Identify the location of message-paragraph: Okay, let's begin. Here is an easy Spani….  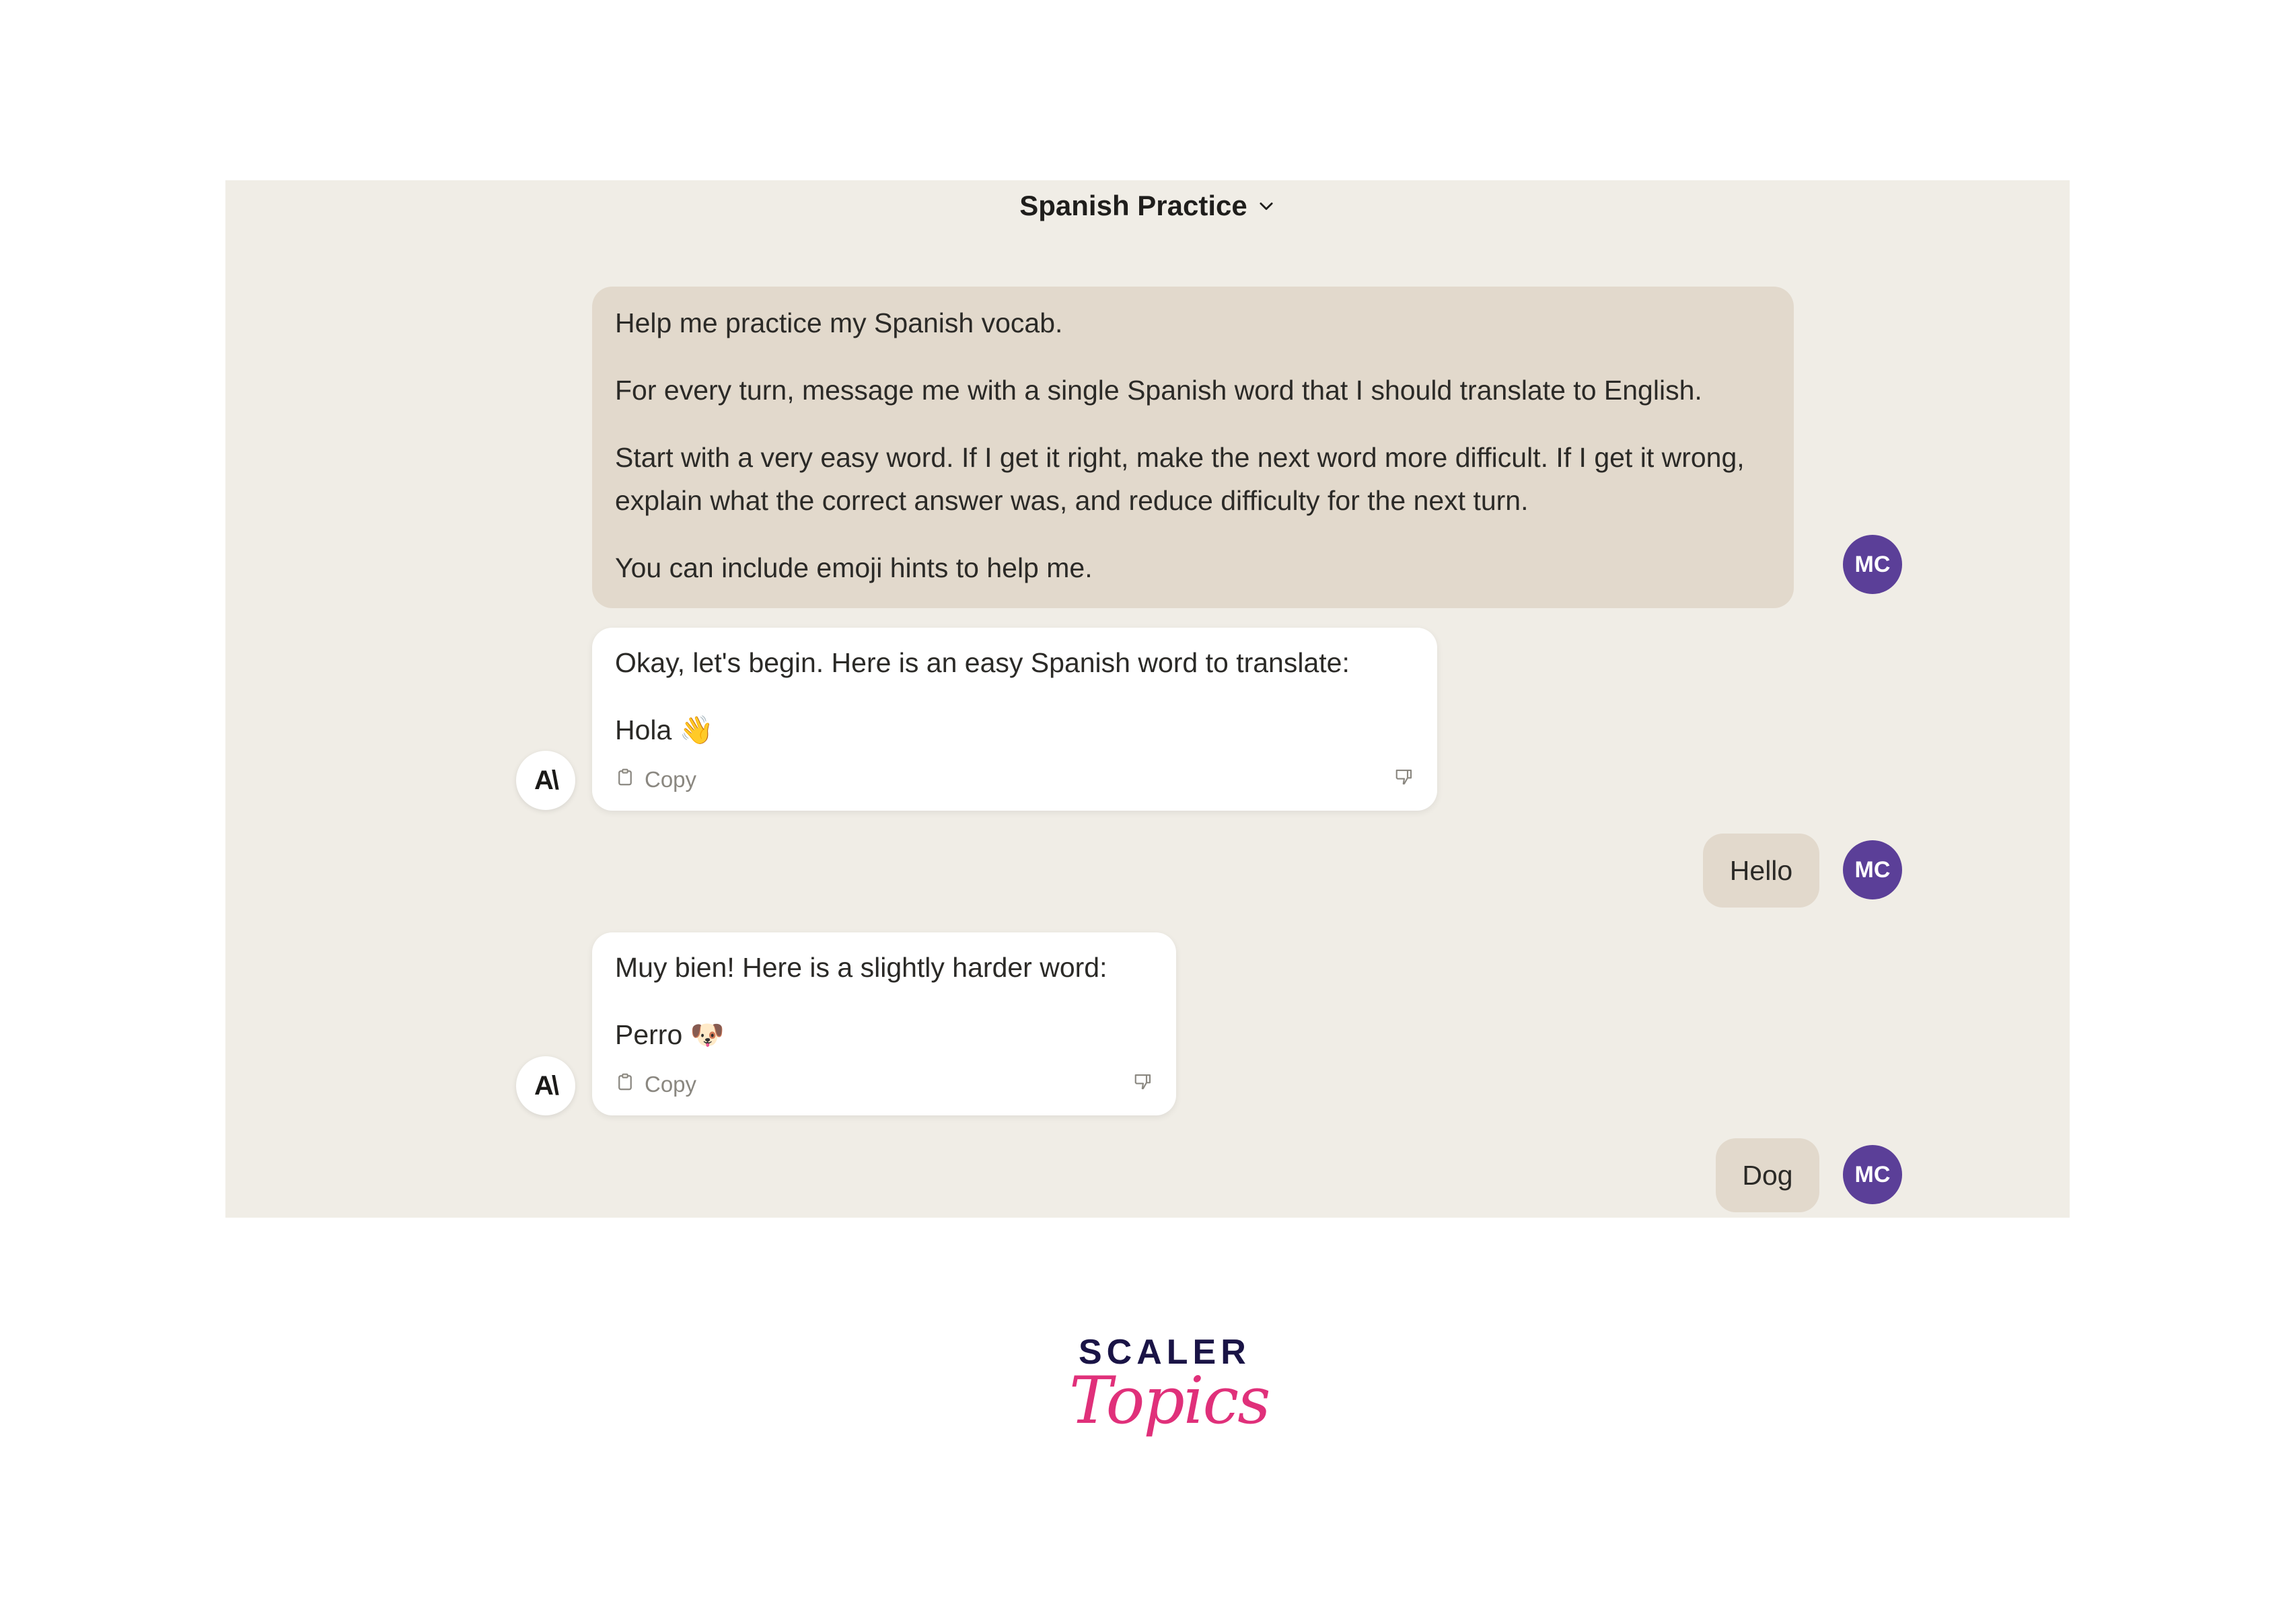
(982, 662).